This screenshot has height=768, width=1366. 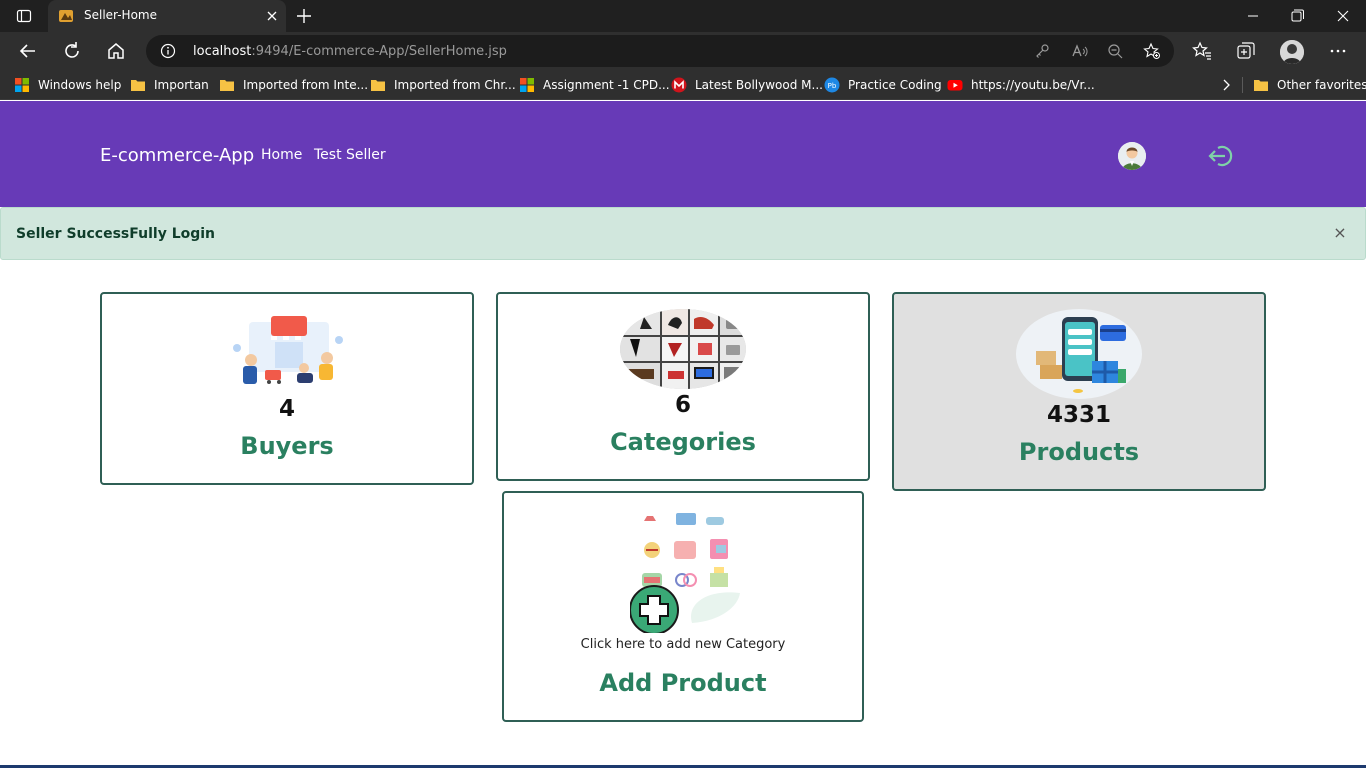 I want to click on add-category-illustration-icon, so click(x=686, y=570).